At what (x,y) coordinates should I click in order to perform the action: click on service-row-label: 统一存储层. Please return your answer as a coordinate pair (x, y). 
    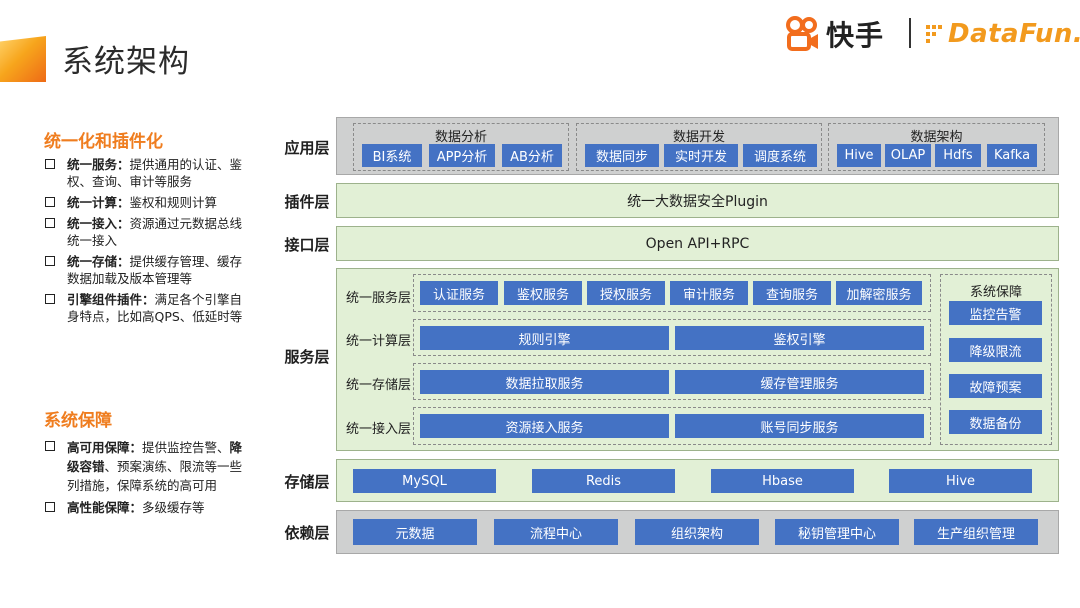
    Looking at the image, I should click on (379, 385).